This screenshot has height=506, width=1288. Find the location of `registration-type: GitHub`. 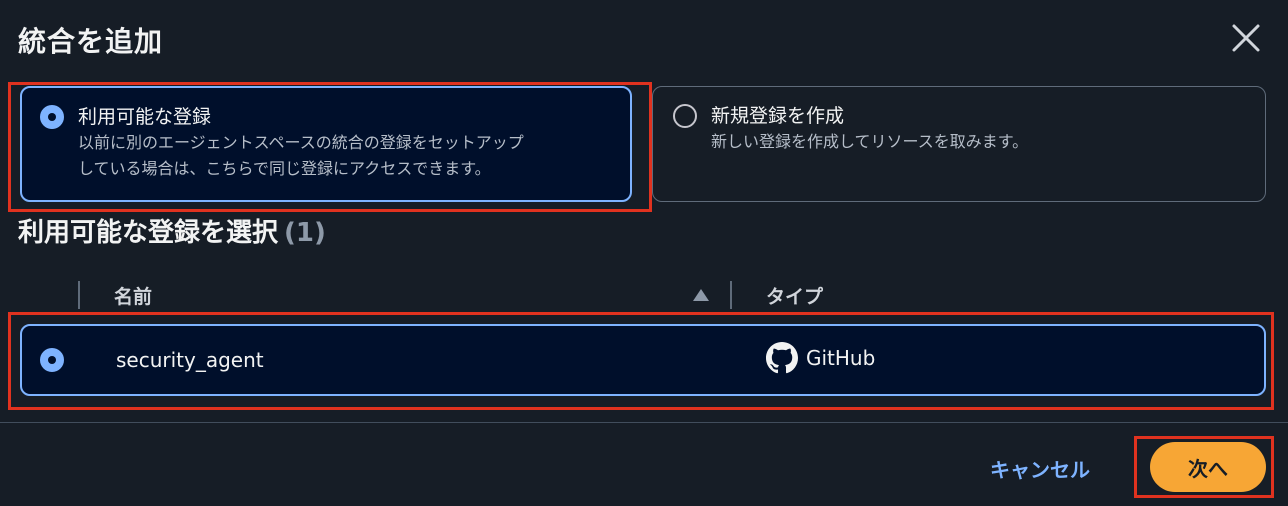

registration-type: GitHub is located at coordinates (841, 358).